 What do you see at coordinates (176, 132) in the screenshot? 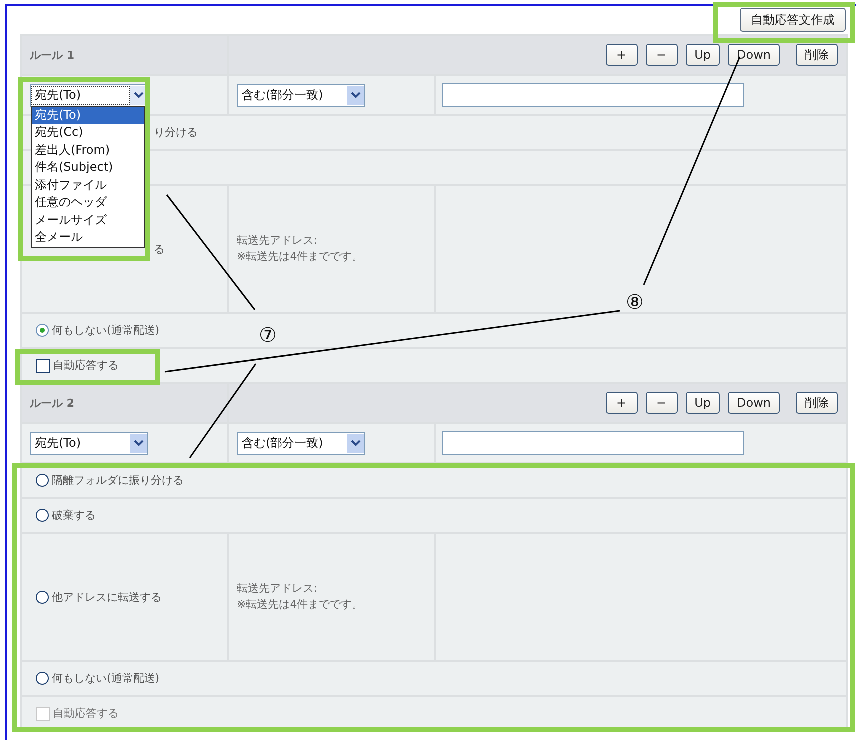
I see `option-label: り分ける` at bounding box center [176, 132].